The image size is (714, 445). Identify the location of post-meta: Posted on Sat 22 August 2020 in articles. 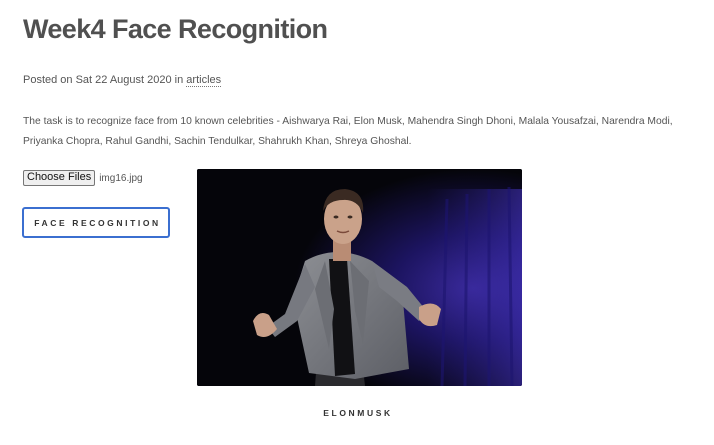
(122, 80).